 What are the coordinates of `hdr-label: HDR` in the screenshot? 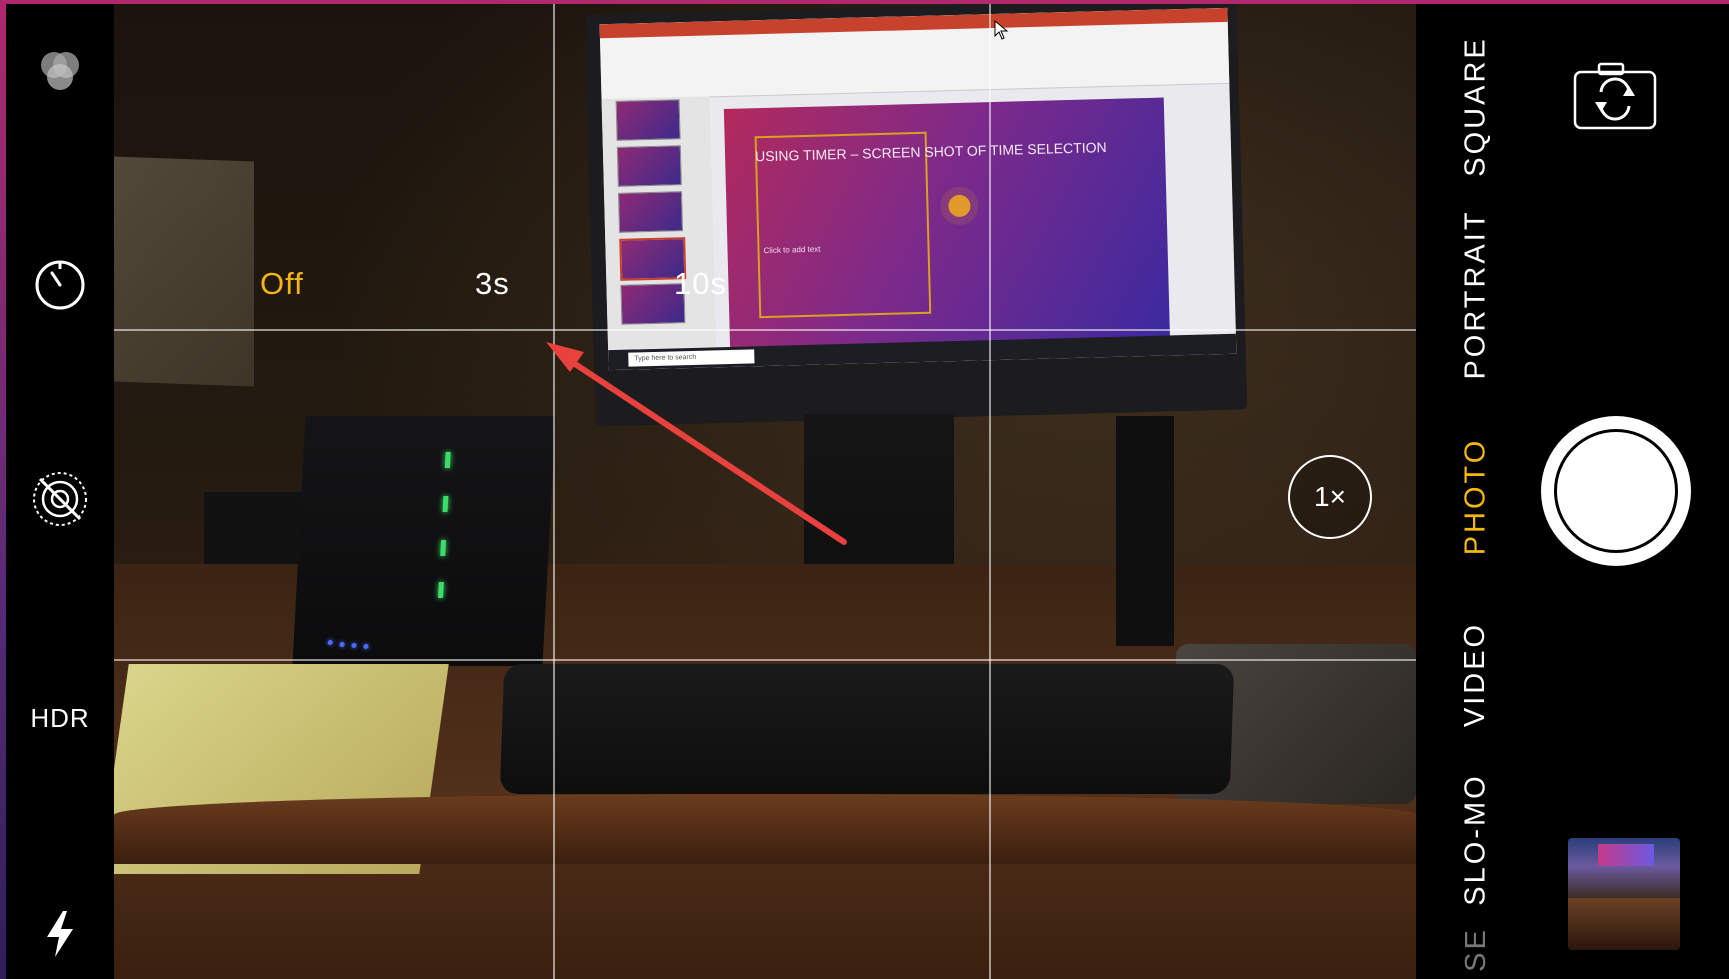 It's located at (60, 717).